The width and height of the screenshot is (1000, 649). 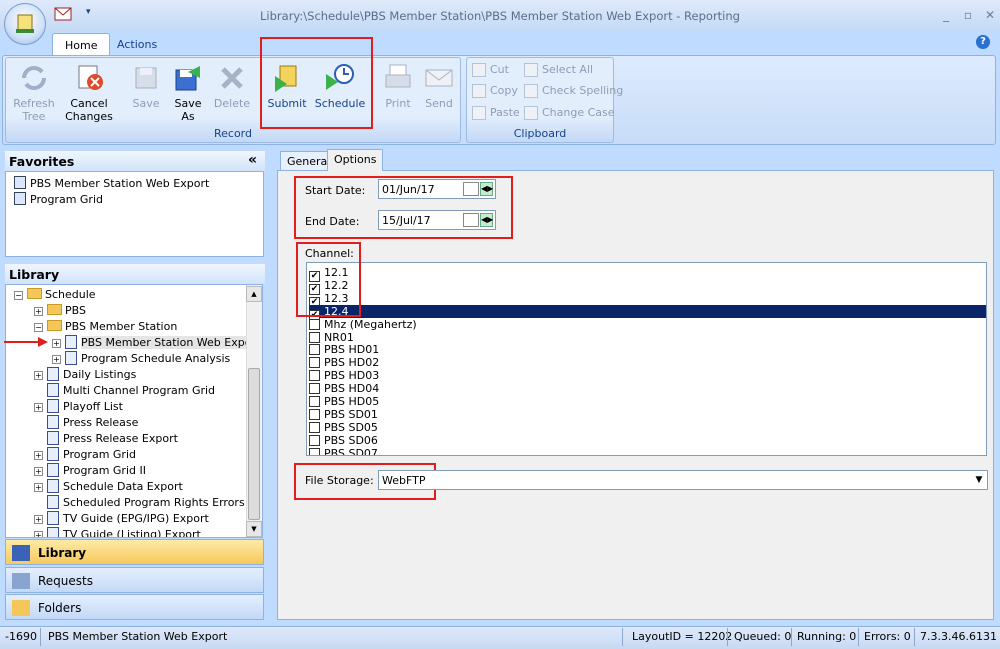 I want to click on change-case-button: Change Case, so click(x=569, y=113).